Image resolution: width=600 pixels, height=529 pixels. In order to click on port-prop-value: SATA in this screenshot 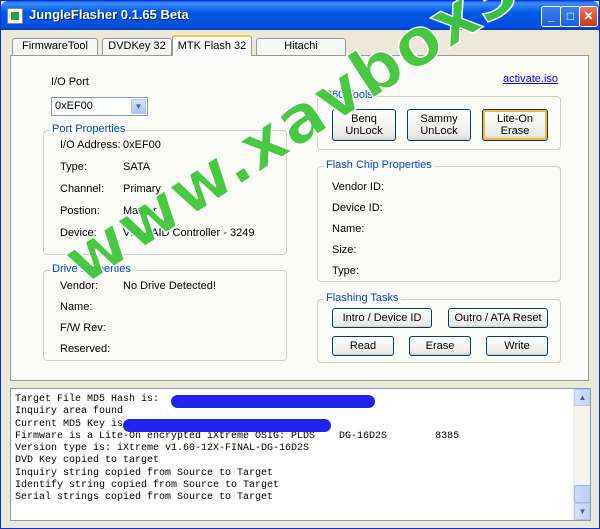, I will do `click(137, 167)`.